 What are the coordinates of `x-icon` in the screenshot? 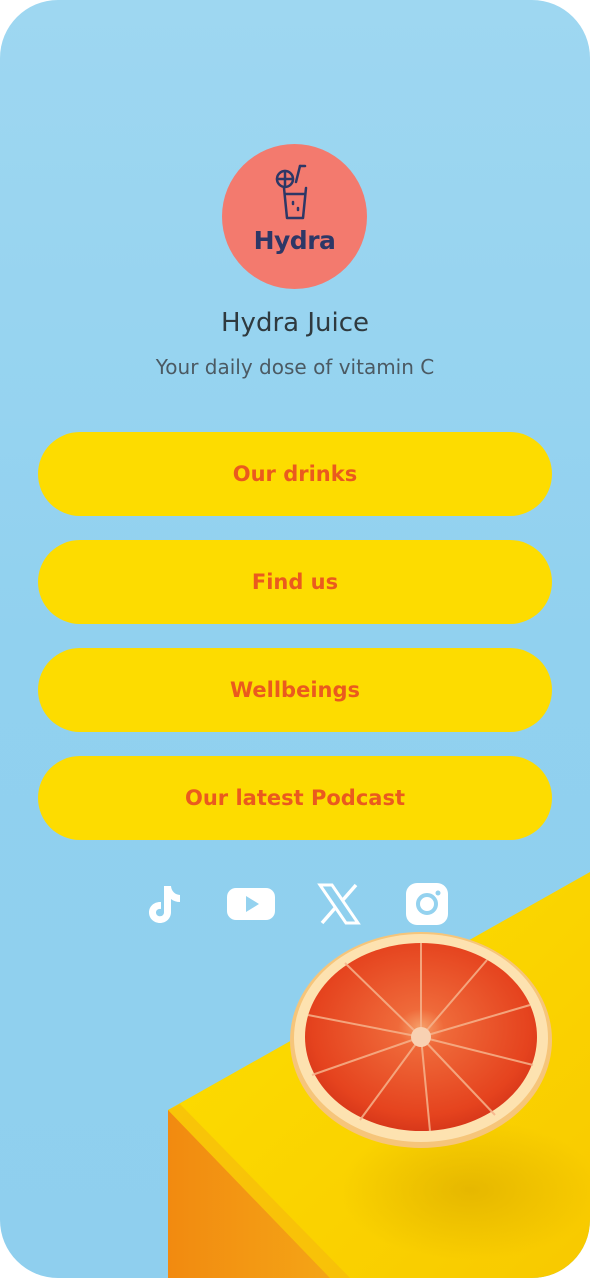 It's located at (339, 904).